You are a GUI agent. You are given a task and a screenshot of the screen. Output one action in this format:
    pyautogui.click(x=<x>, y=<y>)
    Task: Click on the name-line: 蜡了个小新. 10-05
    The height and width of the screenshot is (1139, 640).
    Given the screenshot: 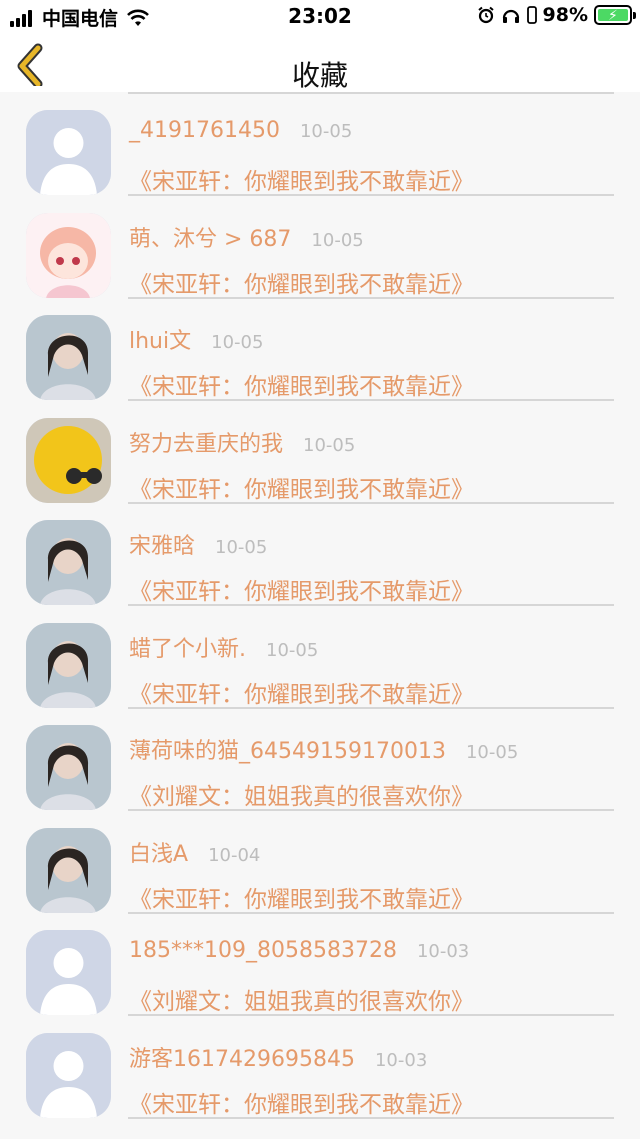 What is the action you would take?
    pyautogui.click(x=223, y=647)
    